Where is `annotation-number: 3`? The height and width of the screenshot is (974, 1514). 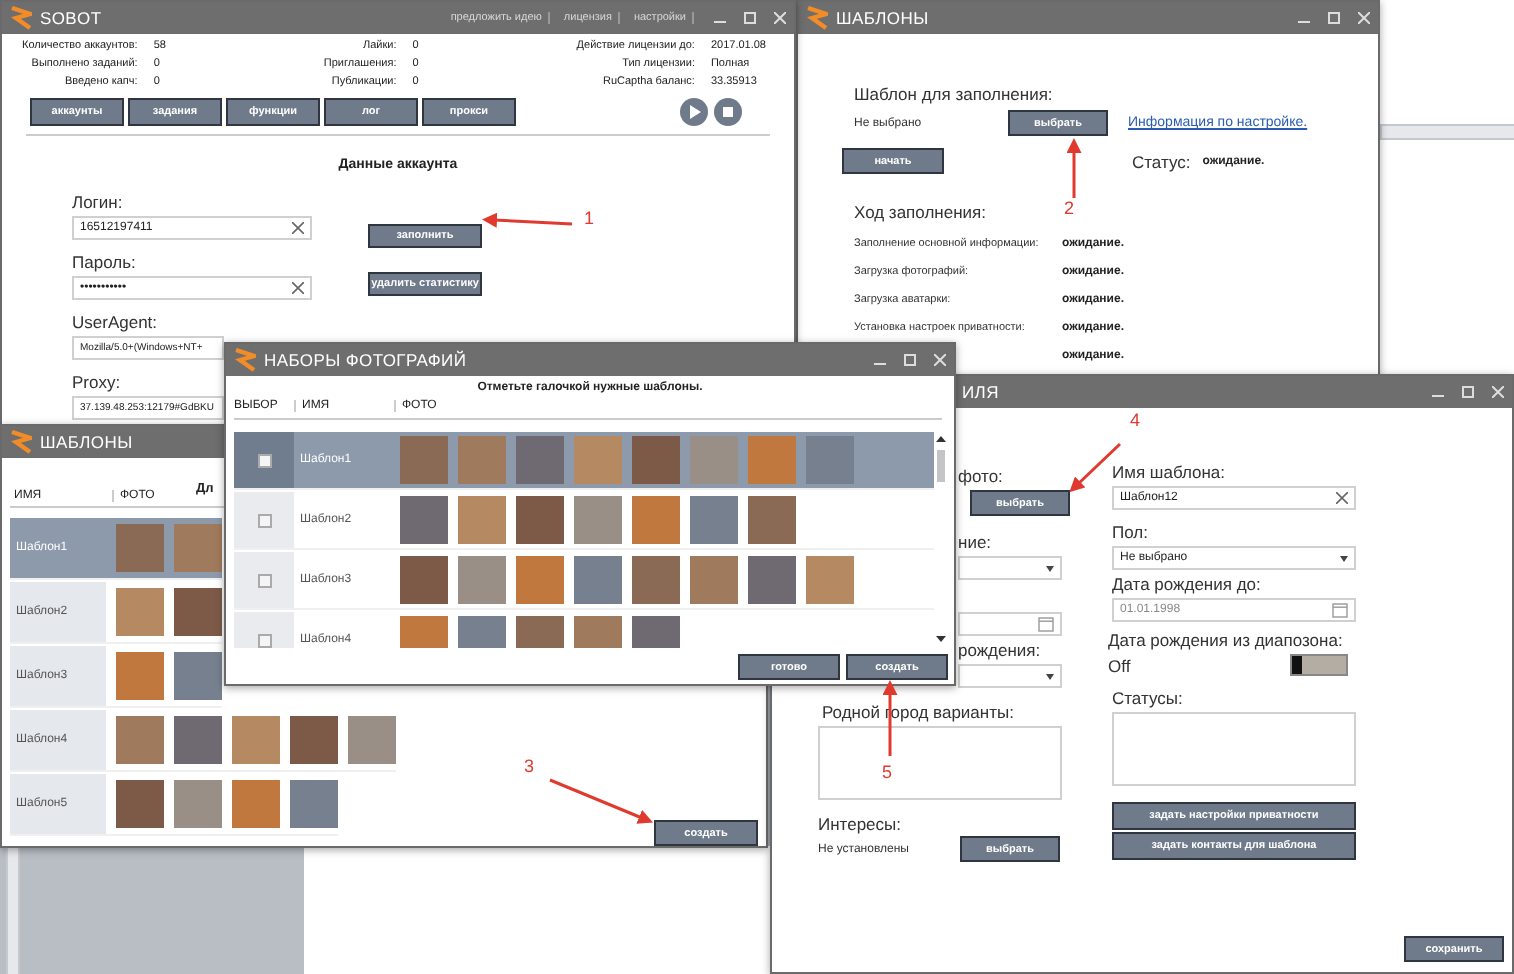
annotation-number: 3 is located at coordinates (529, 766).